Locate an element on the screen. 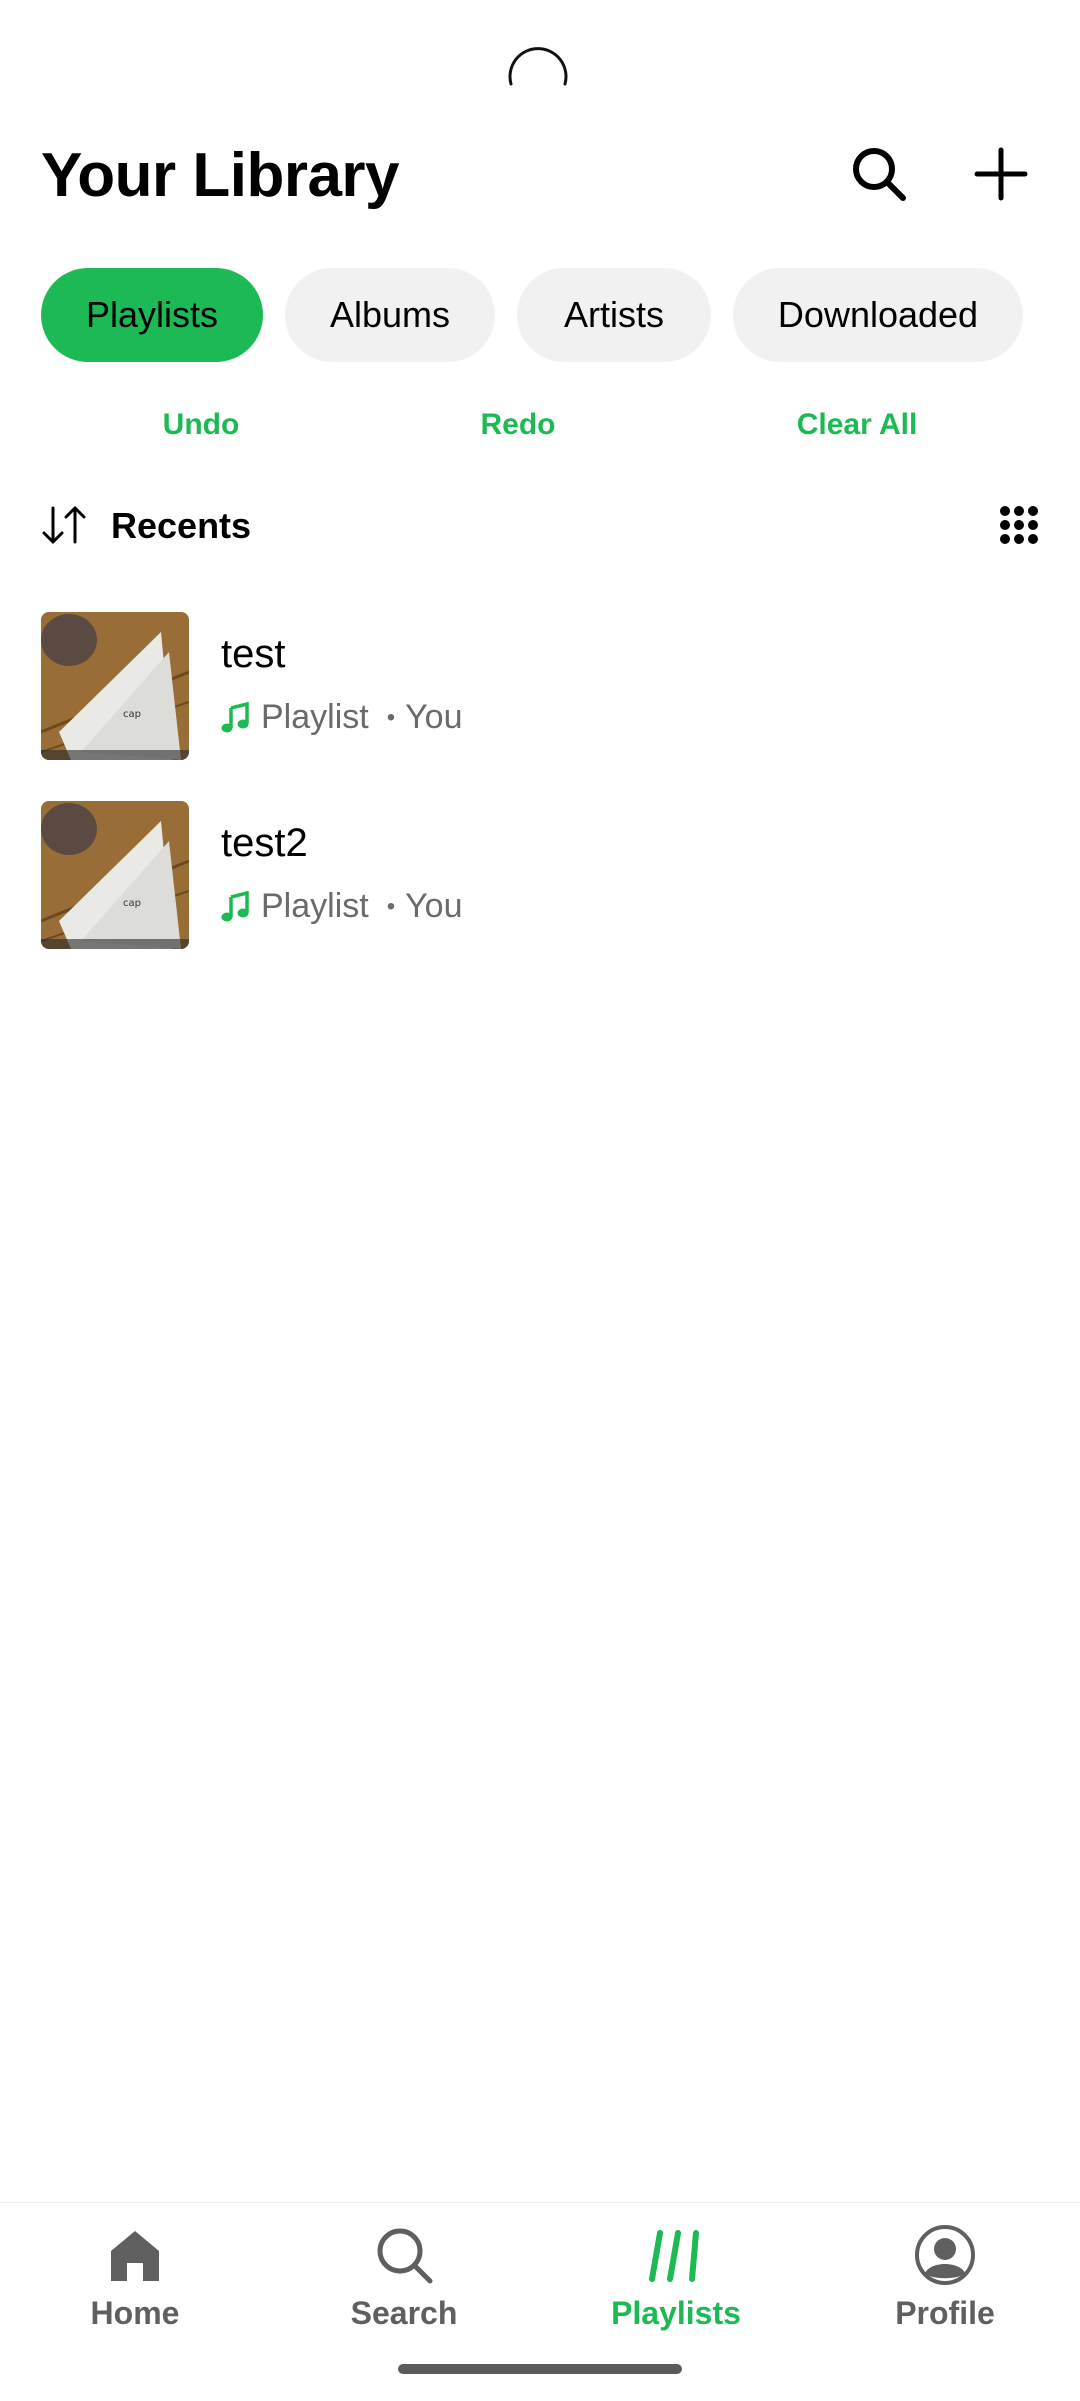 The image size is (1080, 2401). nav-label: Profile is located at coordinates (945, 2313).